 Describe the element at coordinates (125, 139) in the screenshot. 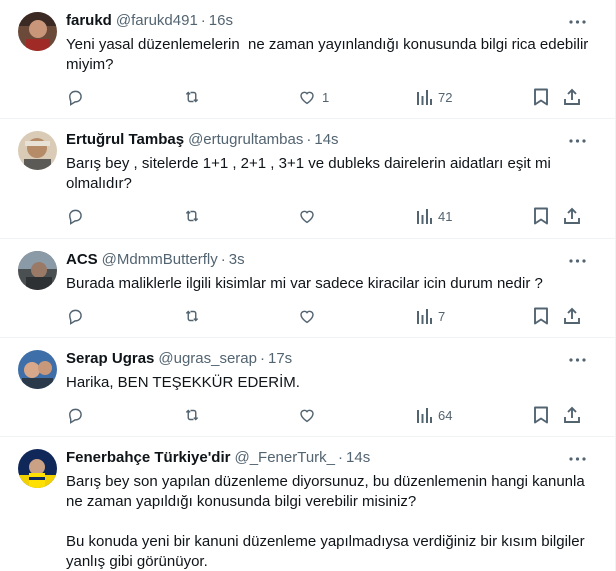

I see `display-name: Ertuğrul Tambaş` at that location.